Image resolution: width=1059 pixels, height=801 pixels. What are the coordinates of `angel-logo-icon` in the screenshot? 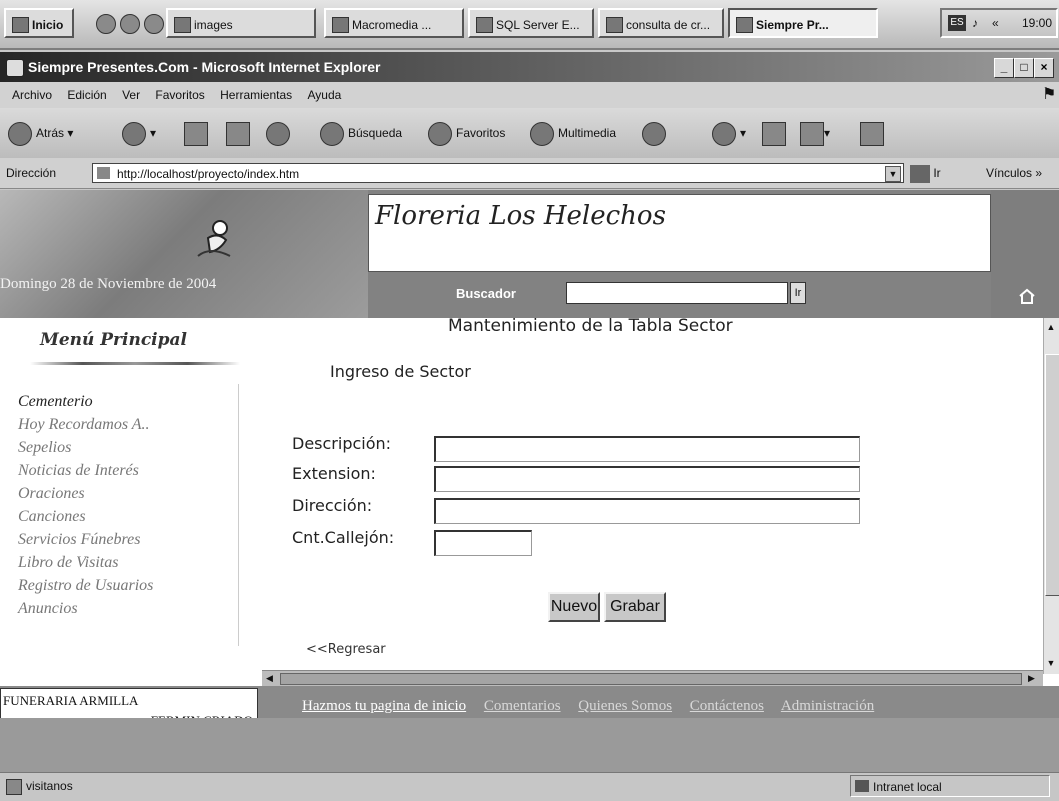 It's located at (214, 238).